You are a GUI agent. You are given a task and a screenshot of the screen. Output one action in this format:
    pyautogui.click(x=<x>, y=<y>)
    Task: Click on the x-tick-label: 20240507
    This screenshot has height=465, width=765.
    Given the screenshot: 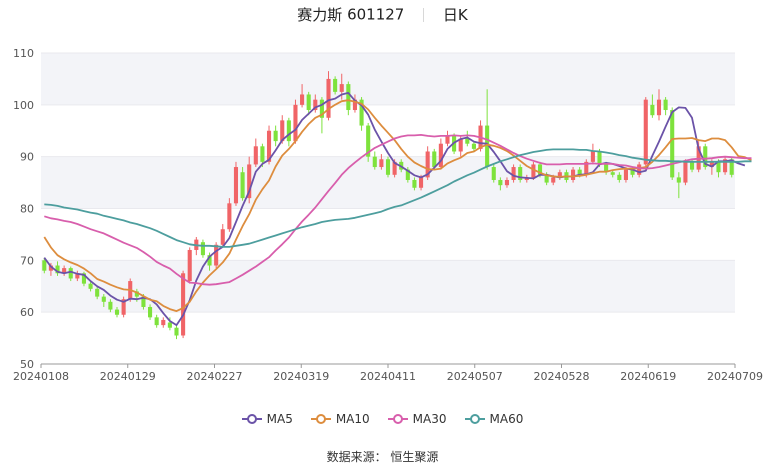 What is the action you would take?
    pyautogui.click(x=475, y=376)
    